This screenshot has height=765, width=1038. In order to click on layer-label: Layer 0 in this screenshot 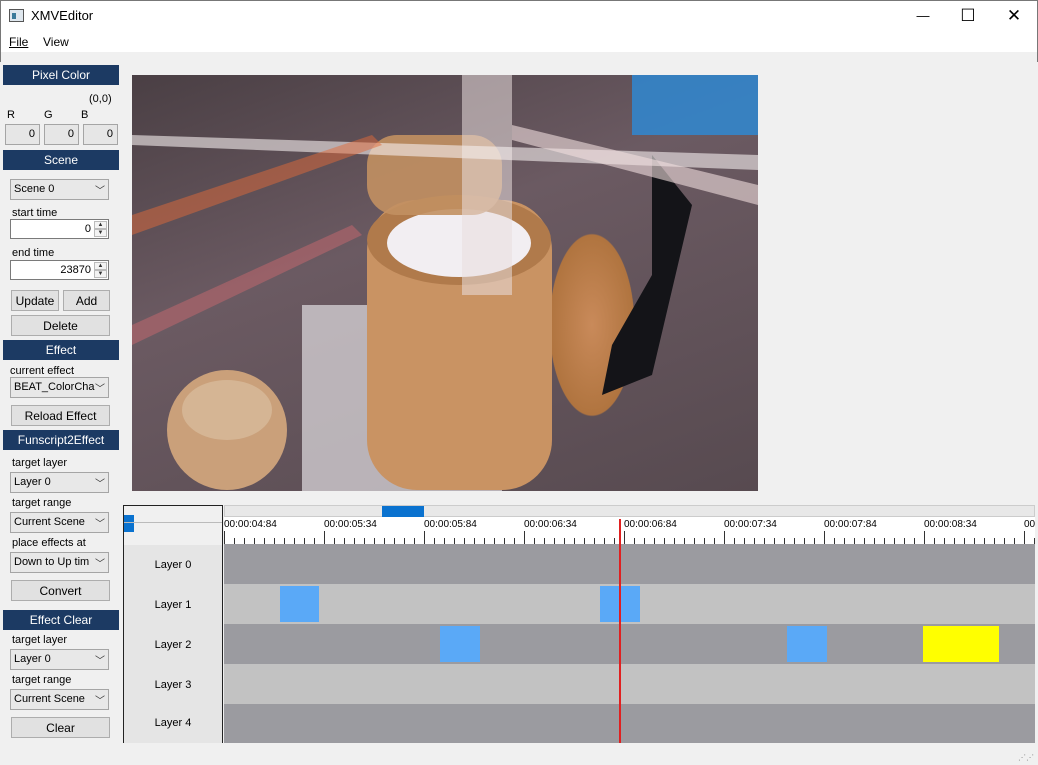, I will do `click(173, 565)`.